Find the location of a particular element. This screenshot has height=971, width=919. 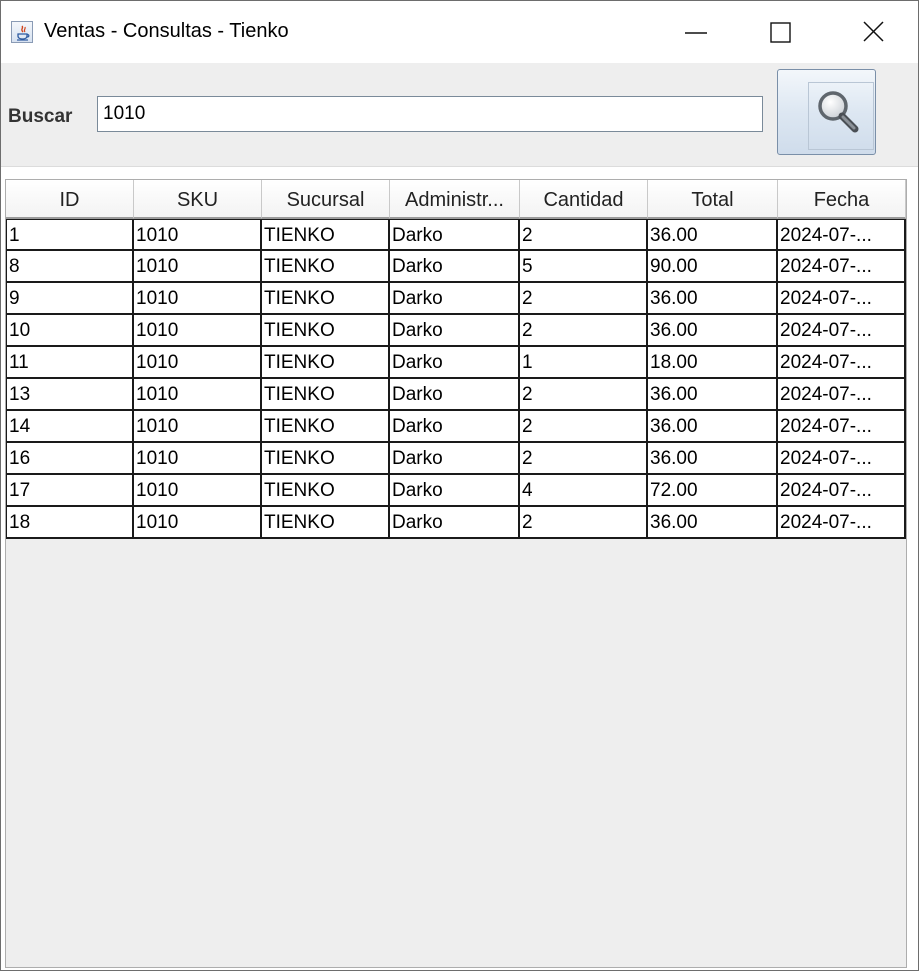

search-panel: Buscar is located at coordinates (459, 114).